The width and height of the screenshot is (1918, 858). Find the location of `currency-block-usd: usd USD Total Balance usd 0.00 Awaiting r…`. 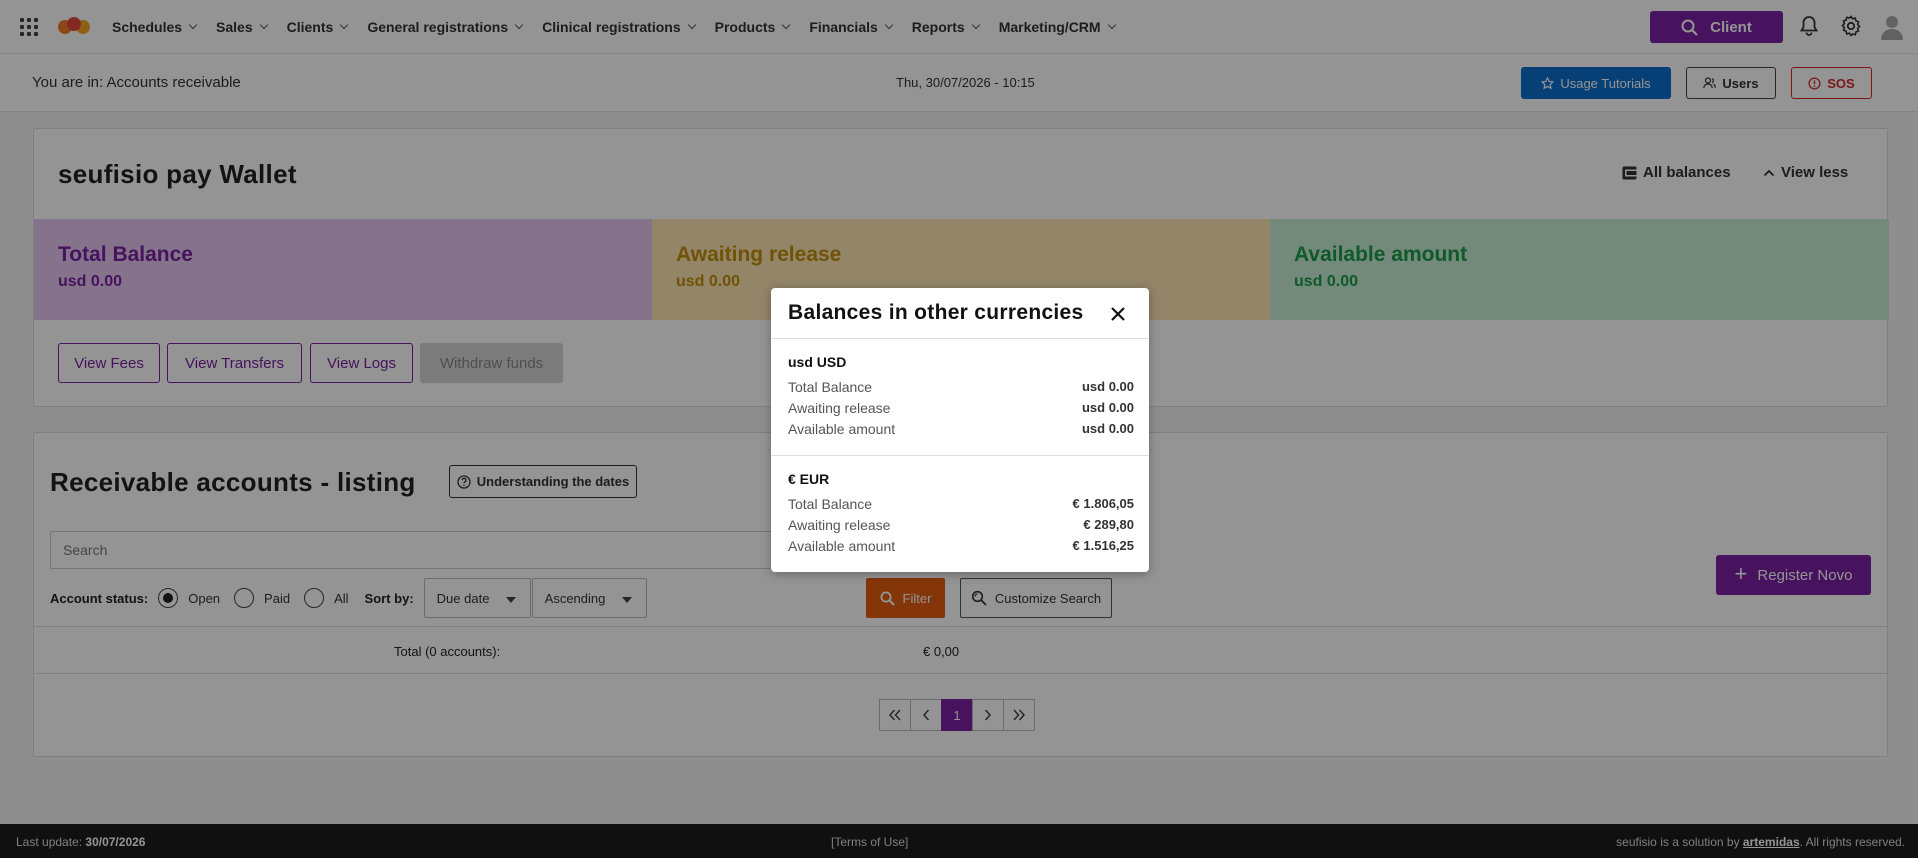

currency-block-usd: usd USD Total Balance usd 0.00 Awaiting r… is located at coordinates (961, 396).